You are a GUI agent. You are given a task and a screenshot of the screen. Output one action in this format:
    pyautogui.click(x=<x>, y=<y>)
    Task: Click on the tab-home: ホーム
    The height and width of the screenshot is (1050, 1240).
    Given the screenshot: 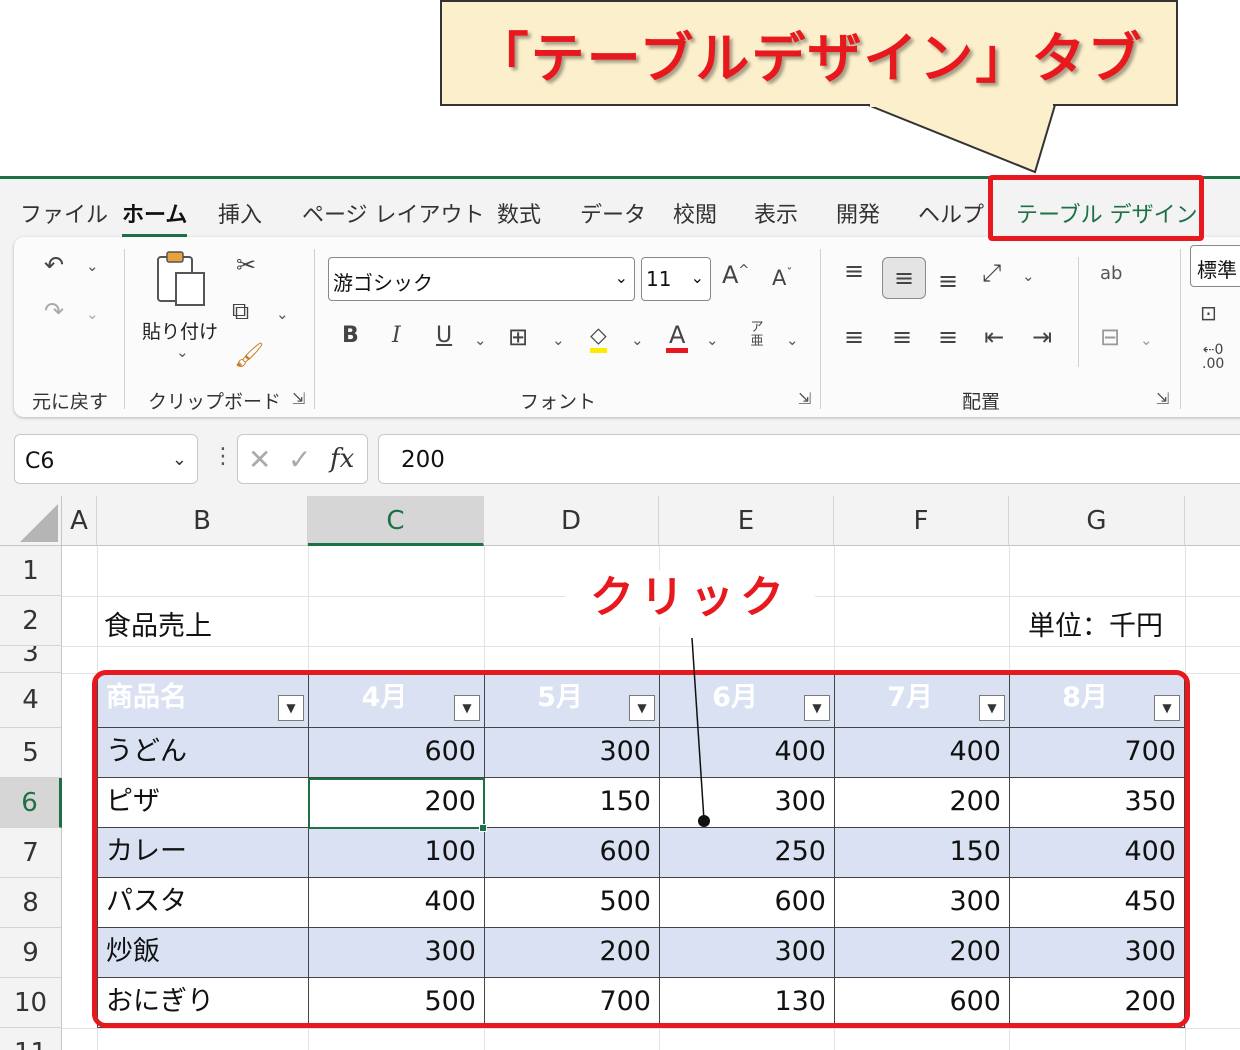 What is the action you would take?
    pyautogui.click(x=155, y=217)
    